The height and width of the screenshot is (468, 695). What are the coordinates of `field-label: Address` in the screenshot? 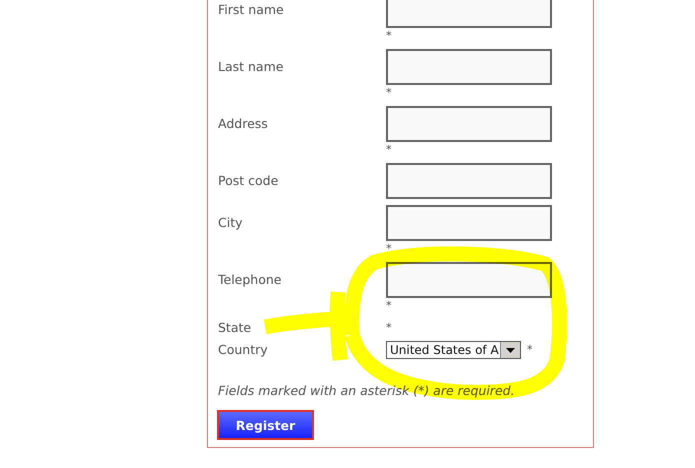 It's located at (243, 124).